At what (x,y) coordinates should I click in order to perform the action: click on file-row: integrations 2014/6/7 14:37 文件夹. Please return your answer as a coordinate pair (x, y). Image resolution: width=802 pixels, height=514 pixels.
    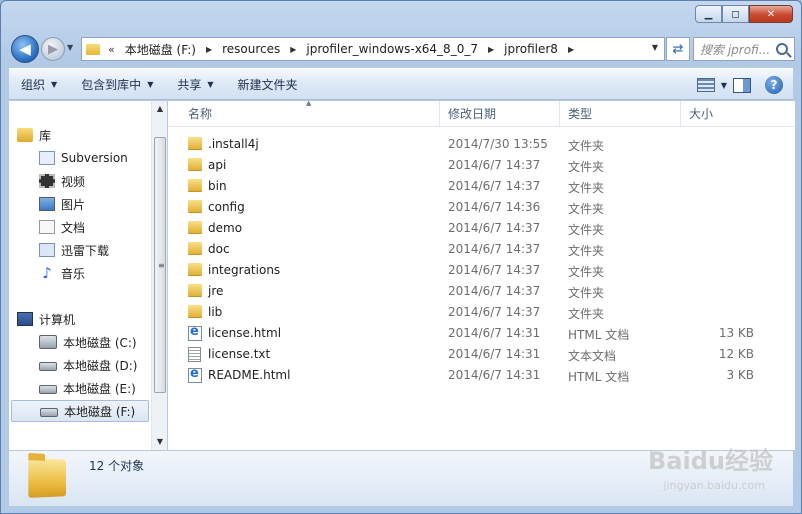
    Looking at the image, I should click on (481, 270).